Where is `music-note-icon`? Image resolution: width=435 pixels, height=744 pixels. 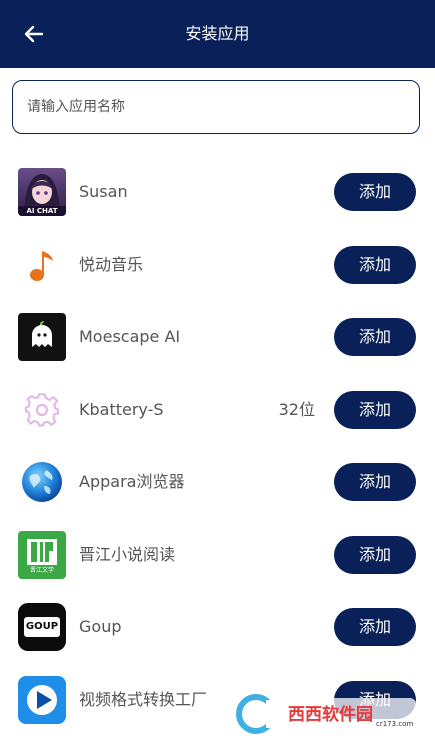 music-note-icon is located at coordinates (42, 264).